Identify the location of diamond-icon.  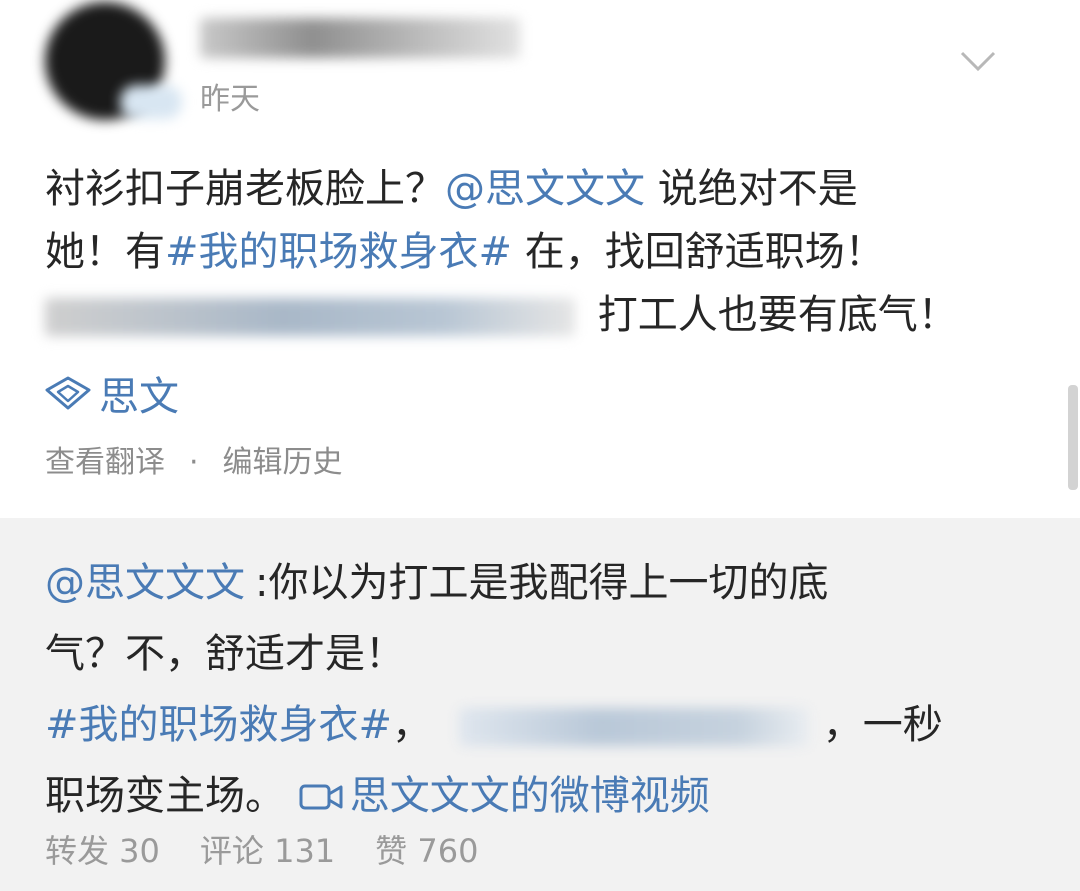
(68, 393).